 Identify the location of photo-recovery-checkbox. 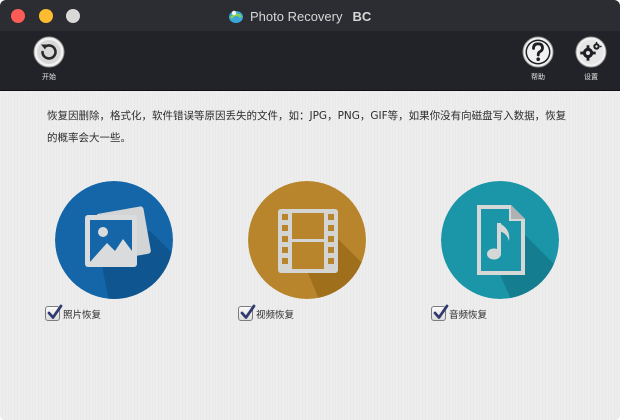
(54, 312).